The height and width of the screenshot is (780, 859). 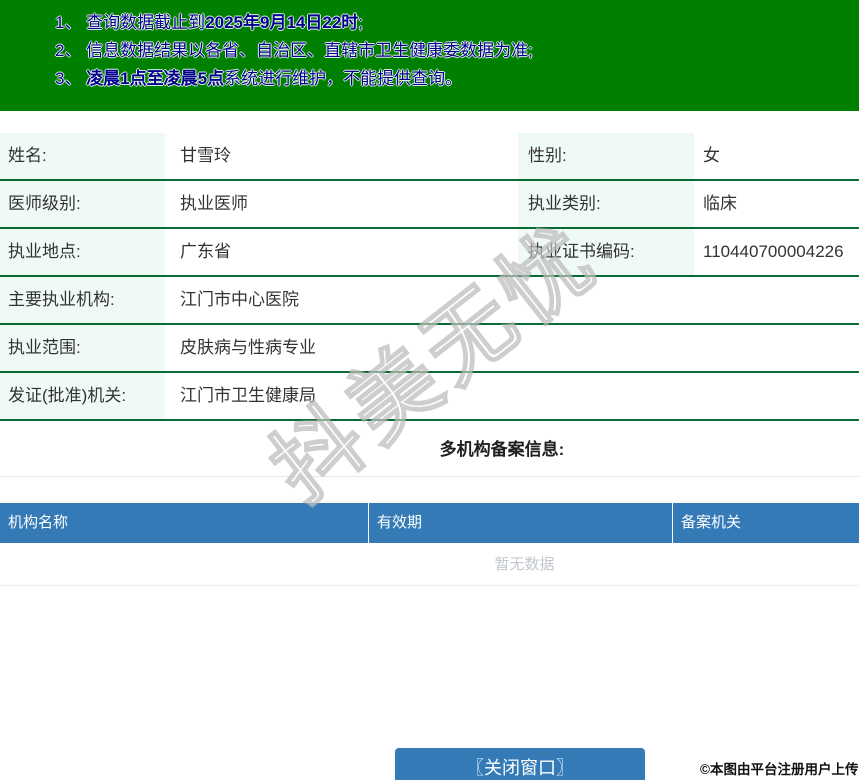 I want to click on field-value-practice-scope: 皮肤病与性病专业, so click(x=248, y=347).